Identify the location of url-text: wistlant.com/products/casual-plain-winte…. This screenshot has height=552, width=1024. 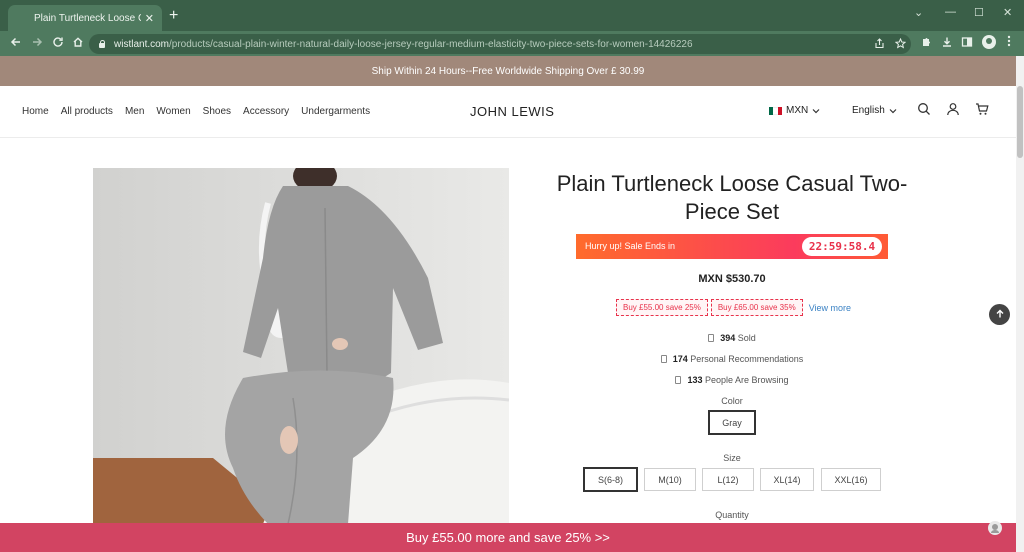
(403, 44).